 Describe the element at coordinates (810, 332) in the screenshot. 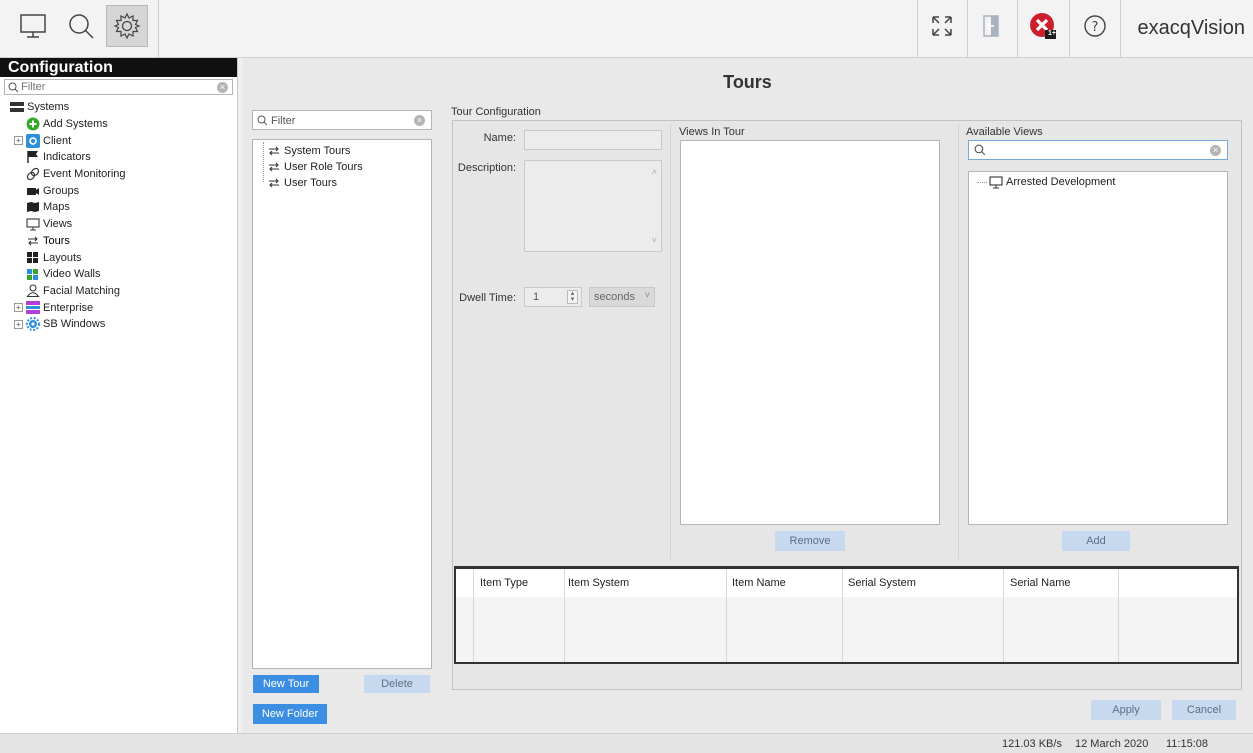

I see `views-in-tour-list` at that location.